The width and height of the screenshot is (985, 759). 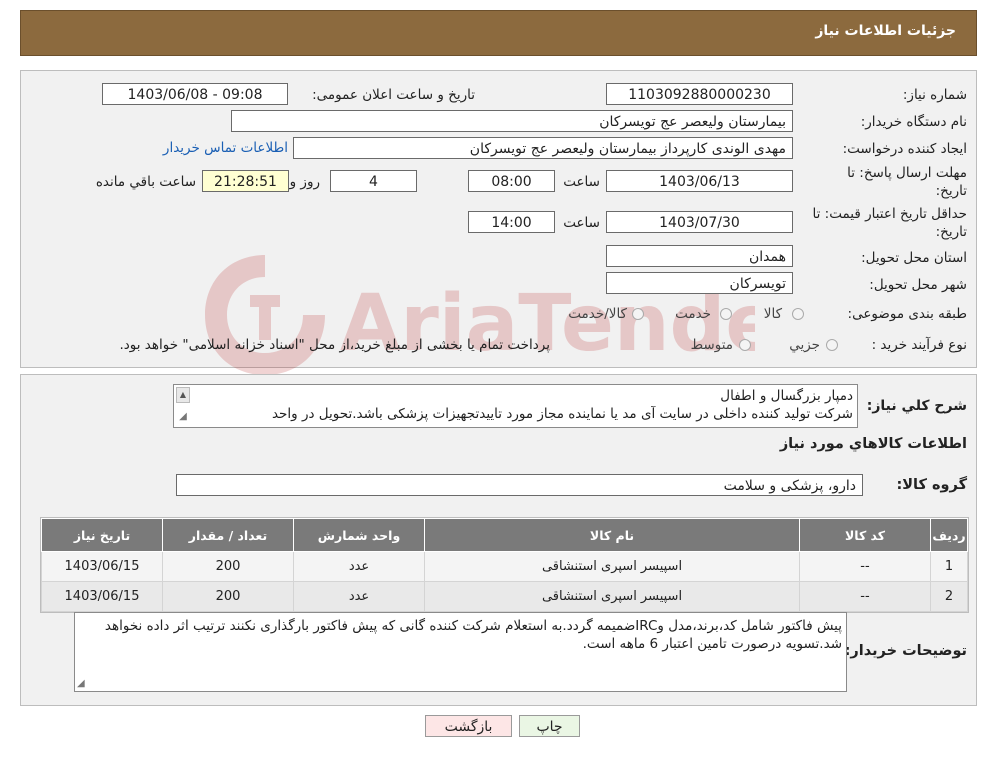 I want to click on col-header-need-date: تاریخ نیاز, so click(x=102, y=535).